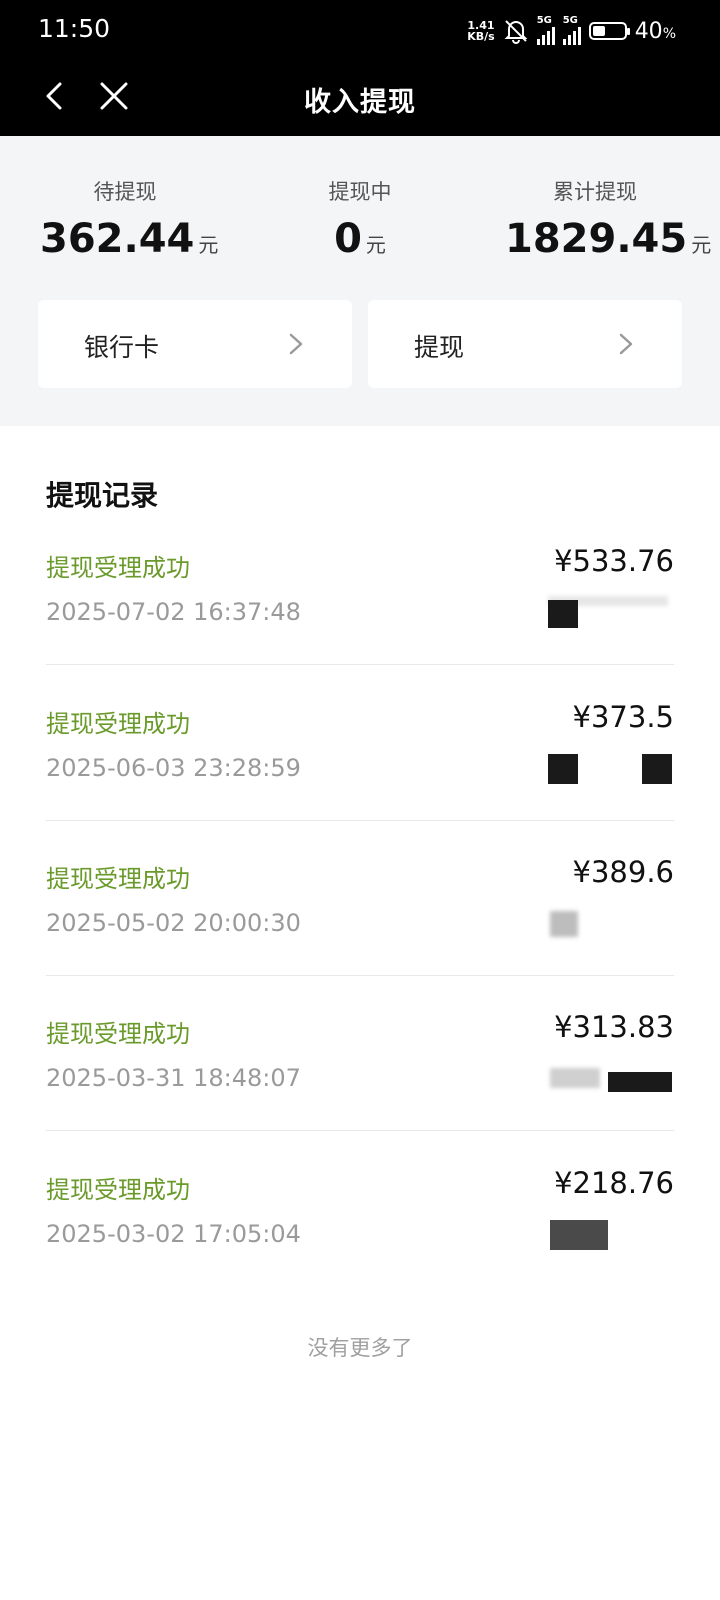  What do you see at coordinates (614, 1027) in the screenshot?
I see `record-amount: ¥313.83` at bounding box center [614, 1027].